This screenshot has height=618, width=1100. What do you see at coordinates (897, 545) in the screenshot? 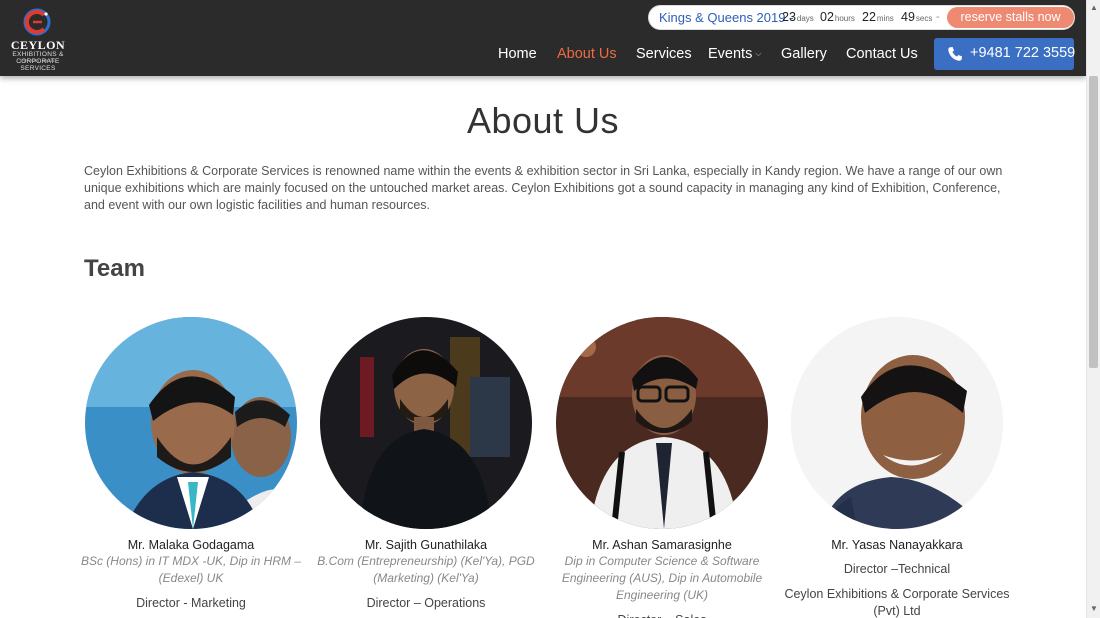
I see `team-member-name: Mr. Yasas Nanayakkara` at bounding box center [897, 545].